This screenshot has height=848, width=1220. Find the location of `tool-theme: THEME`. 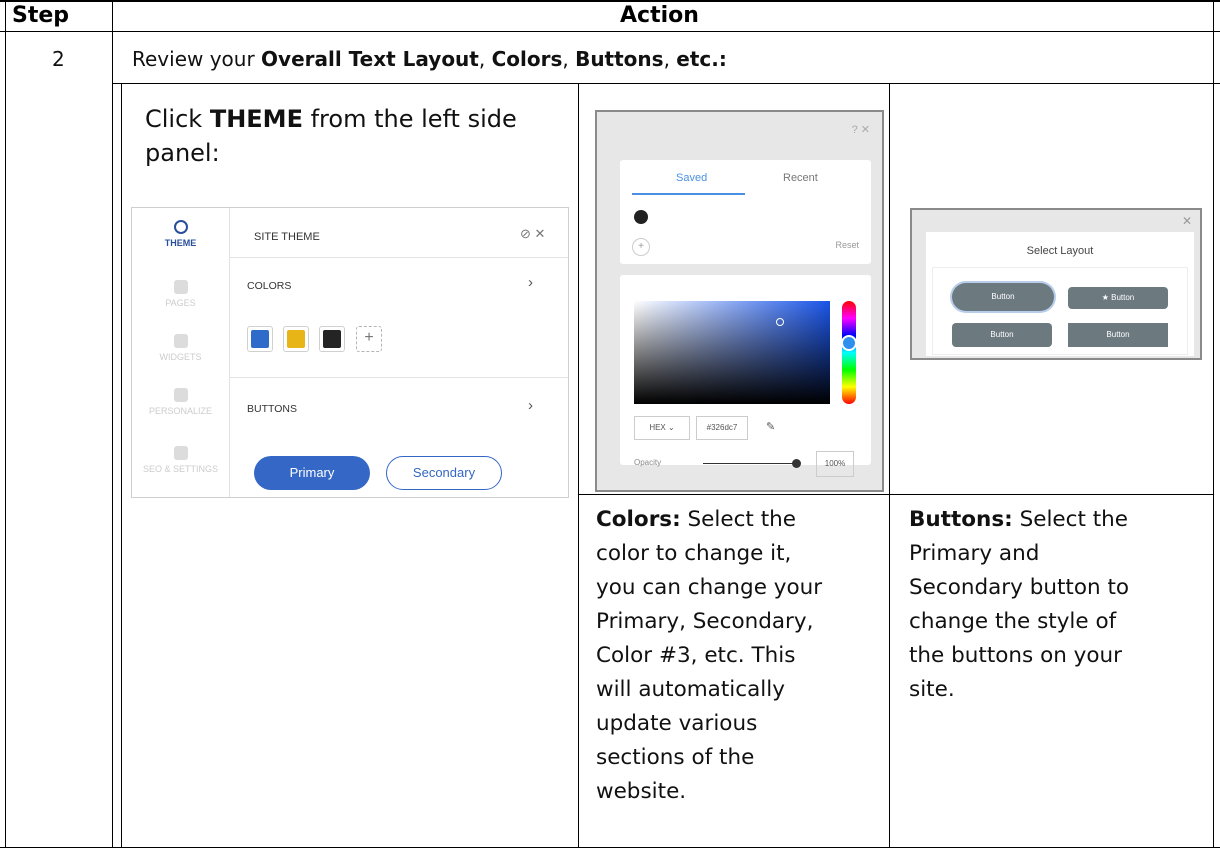

tool-theme: THEME is located at coordinates (180, 234).